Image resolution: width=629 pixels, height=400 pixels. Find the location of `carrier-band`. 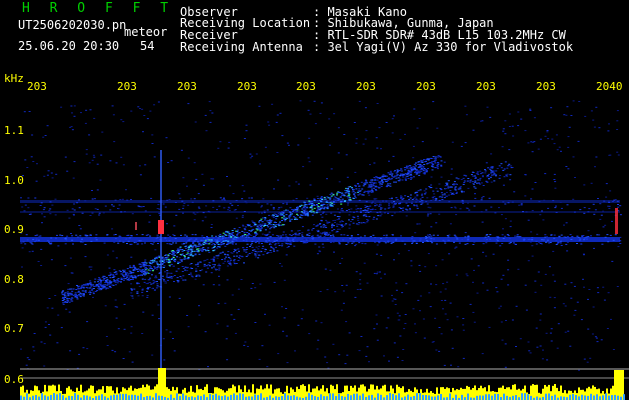

carrier-band is located at coordinates (320, 212).